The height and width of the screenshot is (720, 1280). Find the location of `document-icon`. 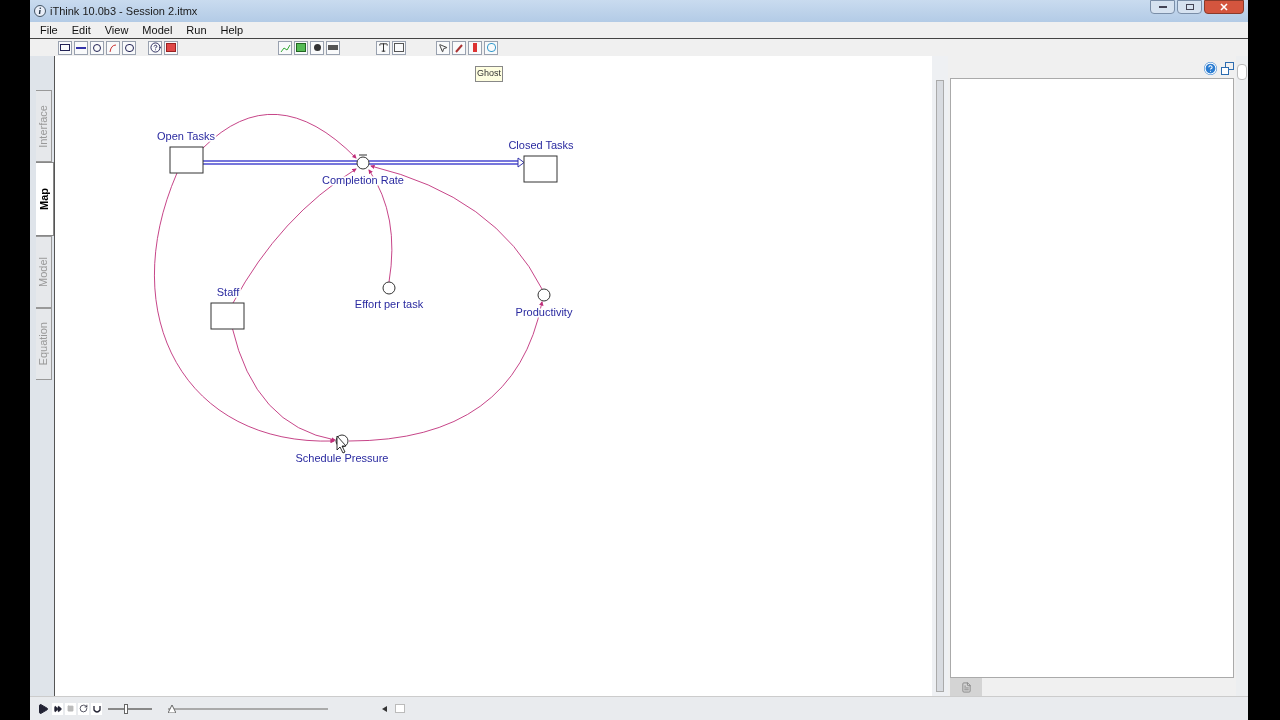

document-icon is located at coordinates (966, 687).